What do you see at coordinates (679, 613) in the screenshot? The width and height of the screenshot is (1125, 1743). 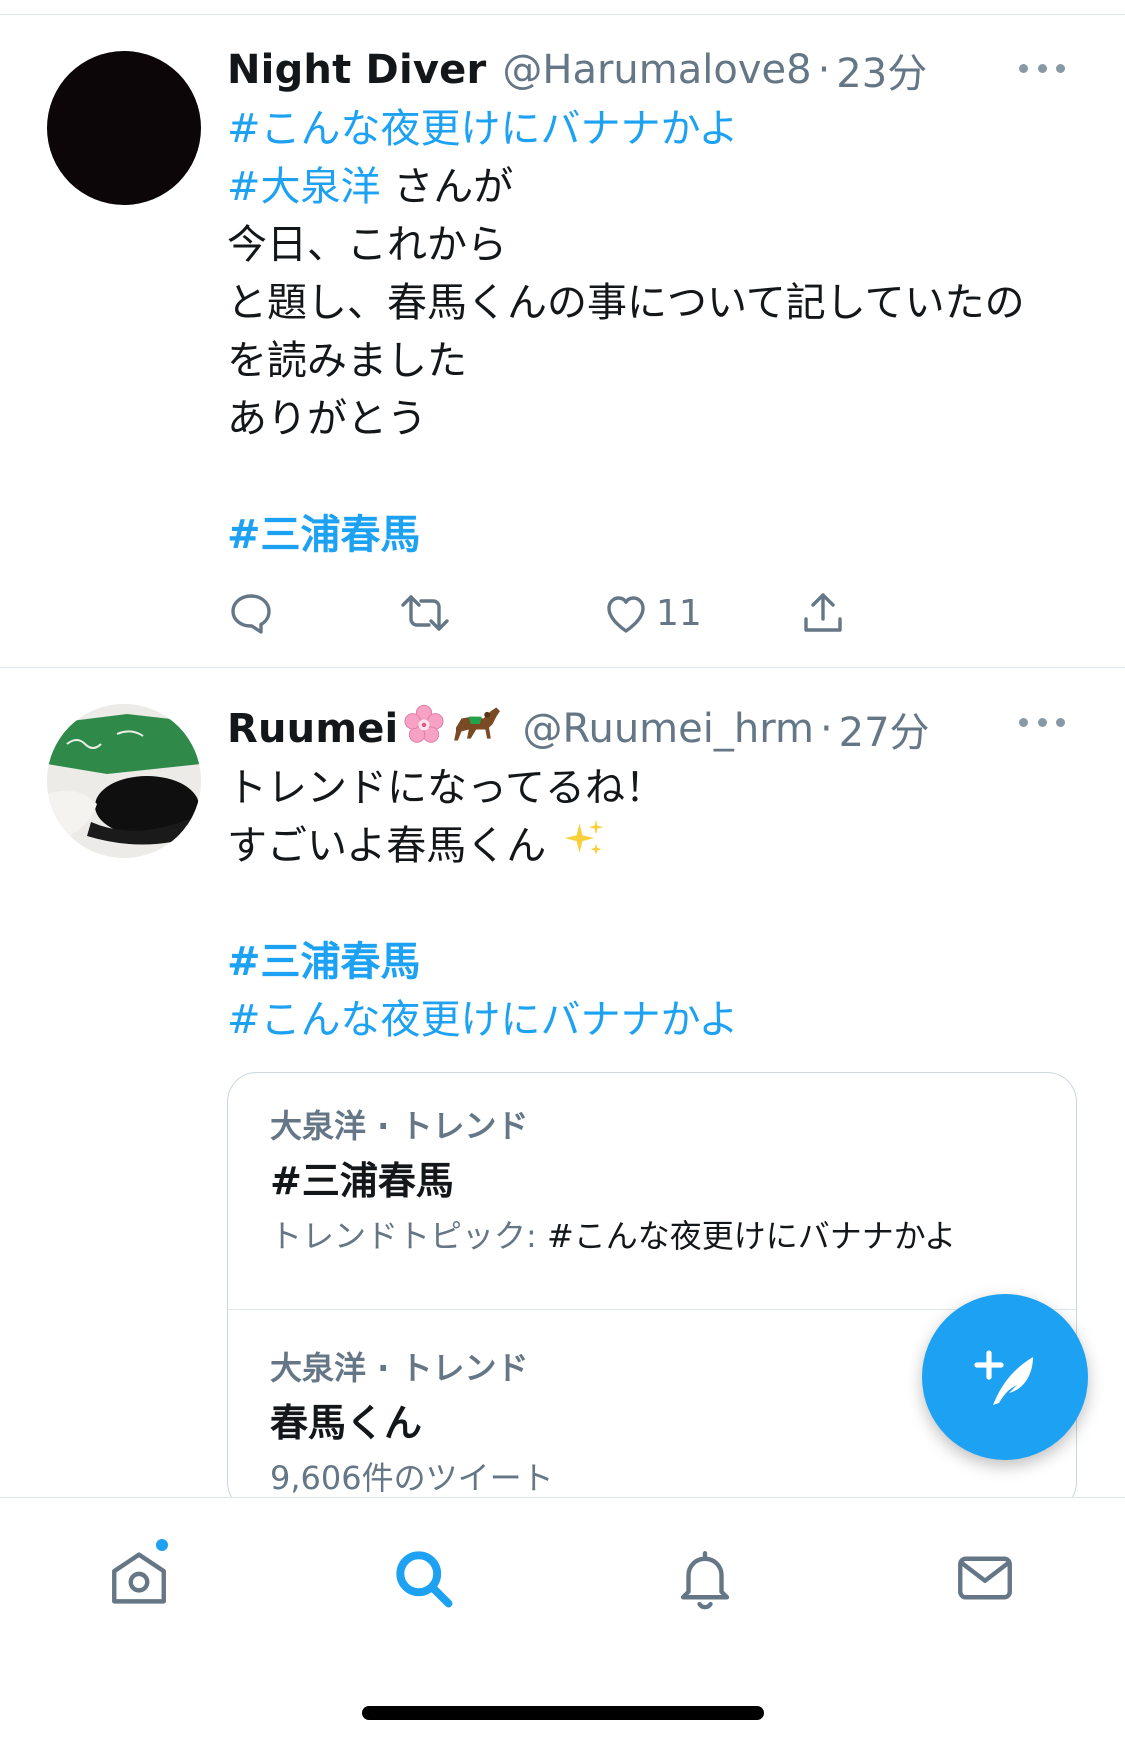 I see `like-count: 11` at bounding box center [679, 613].